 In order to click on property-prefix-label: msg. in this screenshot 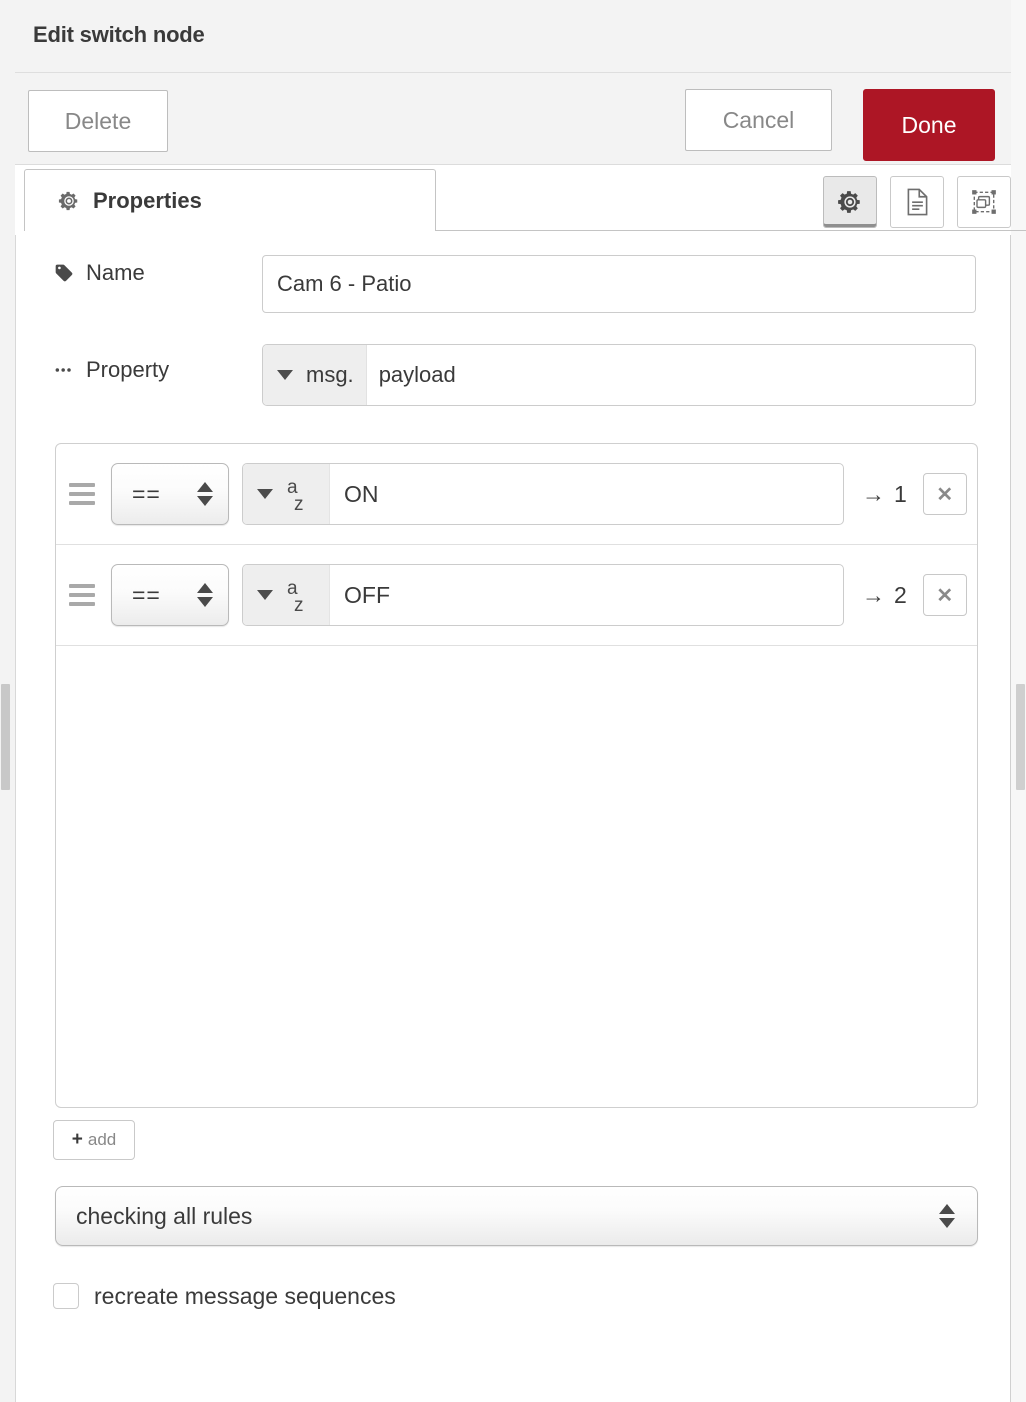, I will do `click(330, 374)`.